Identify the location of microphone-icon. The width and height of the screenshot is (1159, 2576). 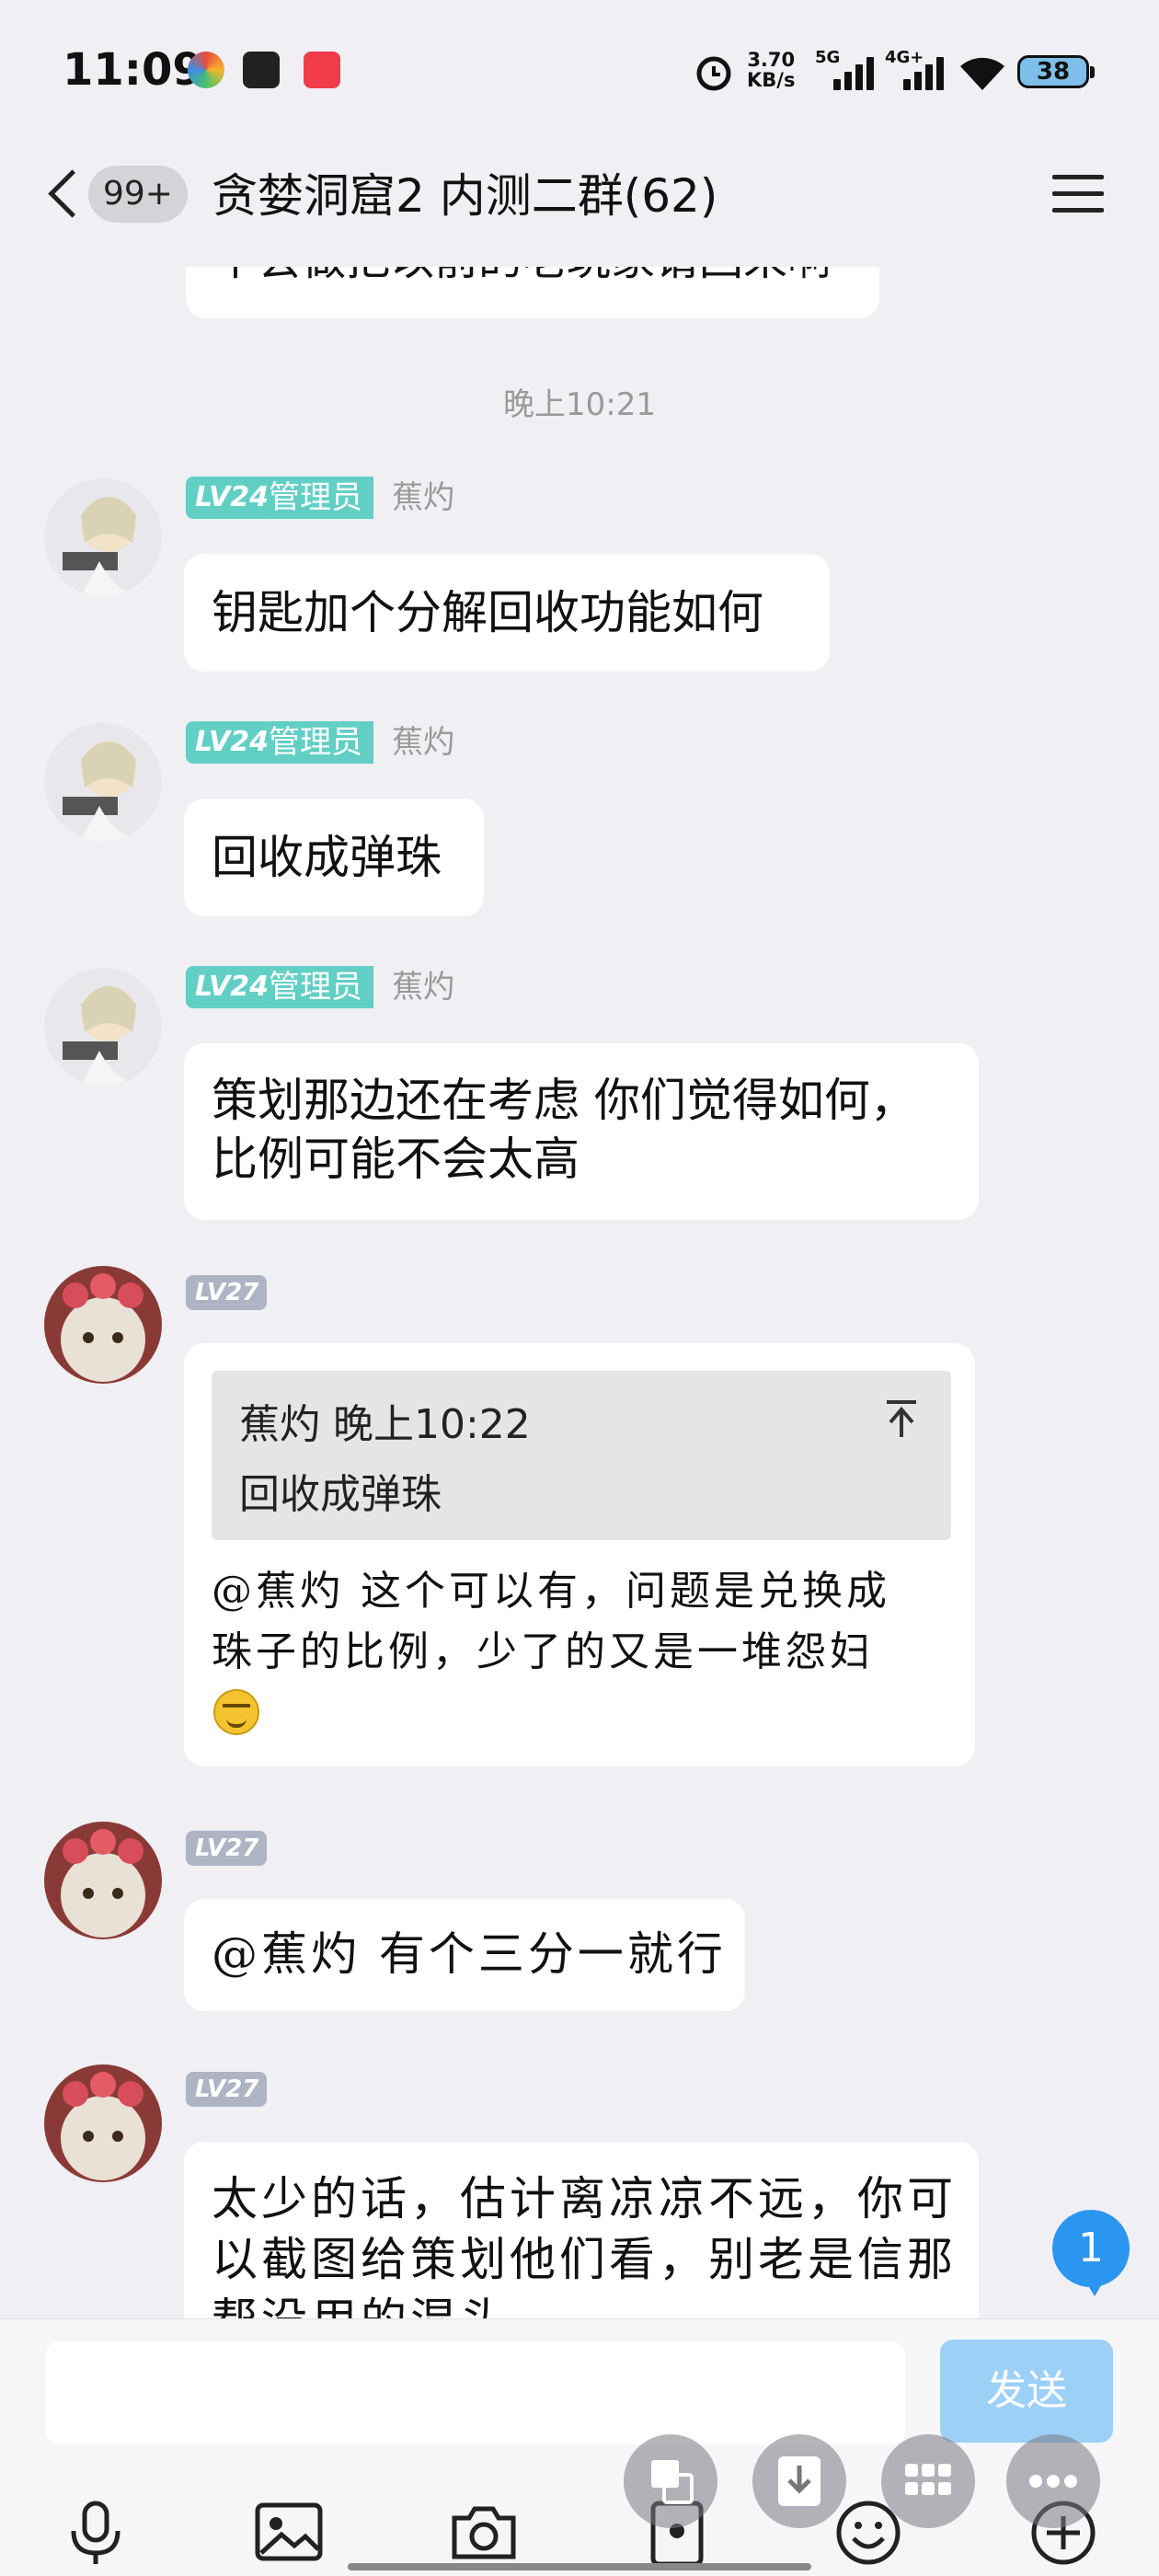
(95, 2533).